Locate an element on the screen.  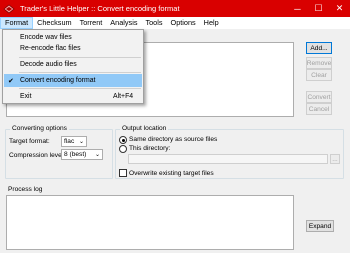
compression-level-select: 8 (best) ⌄ is located at coordinates (82, 154).